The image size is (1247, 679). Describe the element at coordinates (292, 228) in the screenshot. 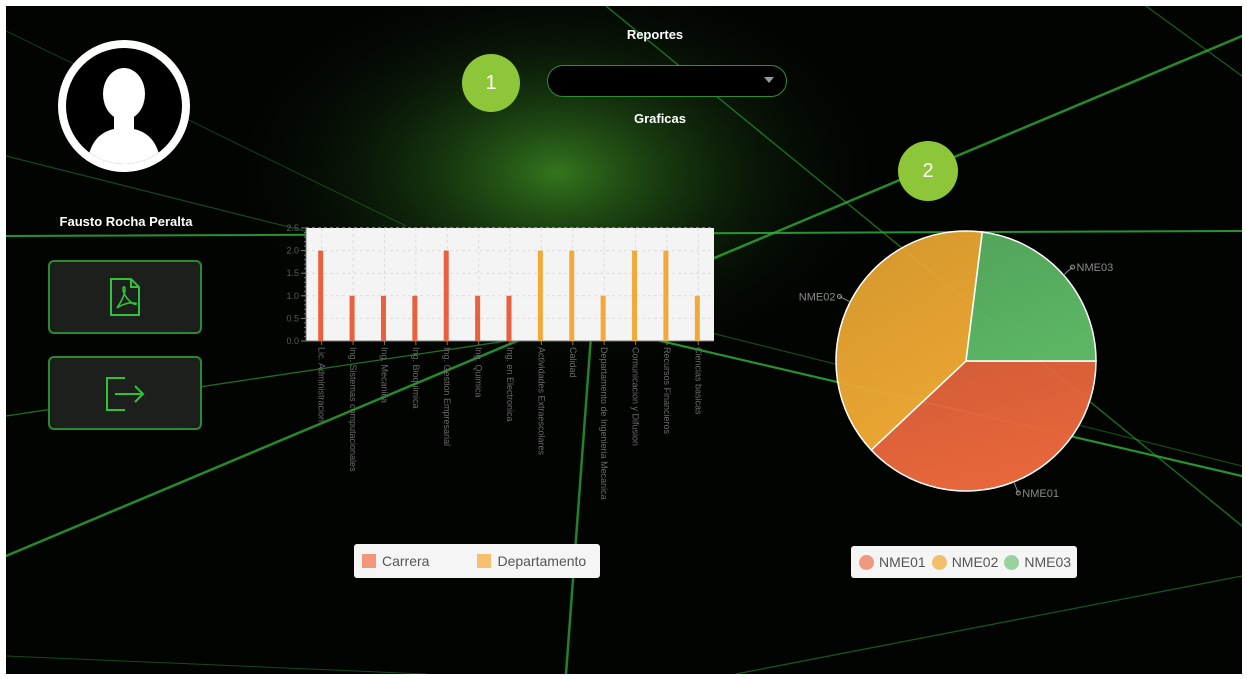

I see `y-tick-label: 2.5` at that location.